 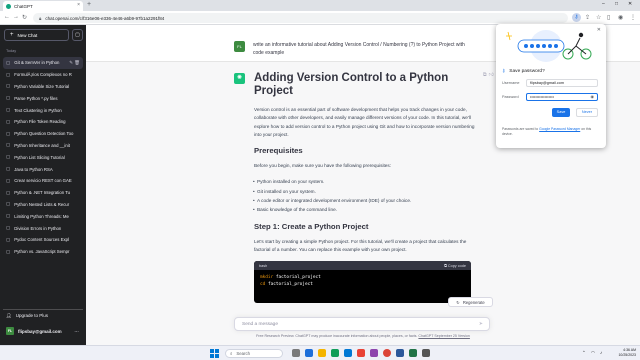 What do you see at coordinates (43, 6) in the screenshot?
I see `tab-chatgpt: ChatGPT ×` at bounding box center [43, 6].